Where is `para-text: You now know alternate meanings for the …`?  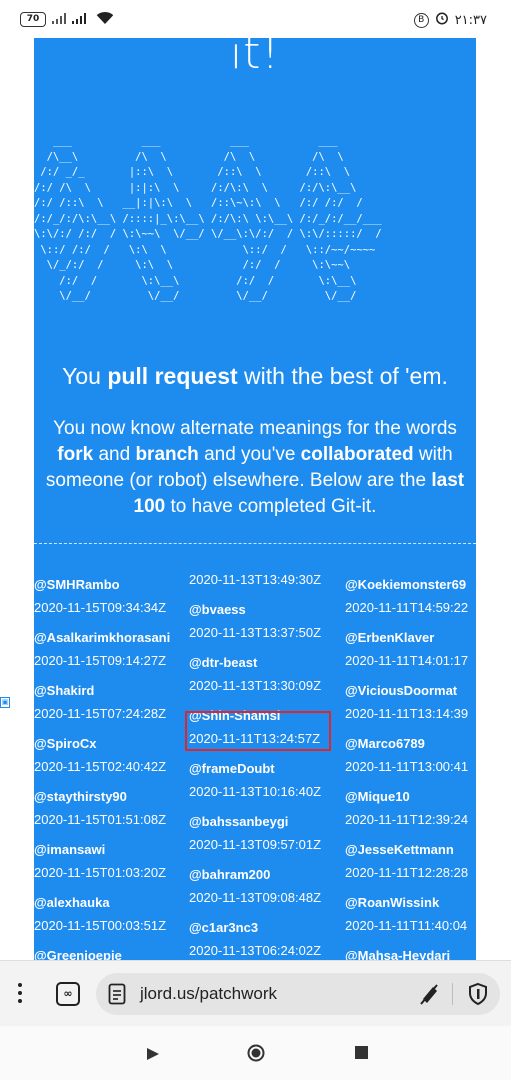 para-text: You now know alternate meanings for the … is located at coordinates (255, 428).